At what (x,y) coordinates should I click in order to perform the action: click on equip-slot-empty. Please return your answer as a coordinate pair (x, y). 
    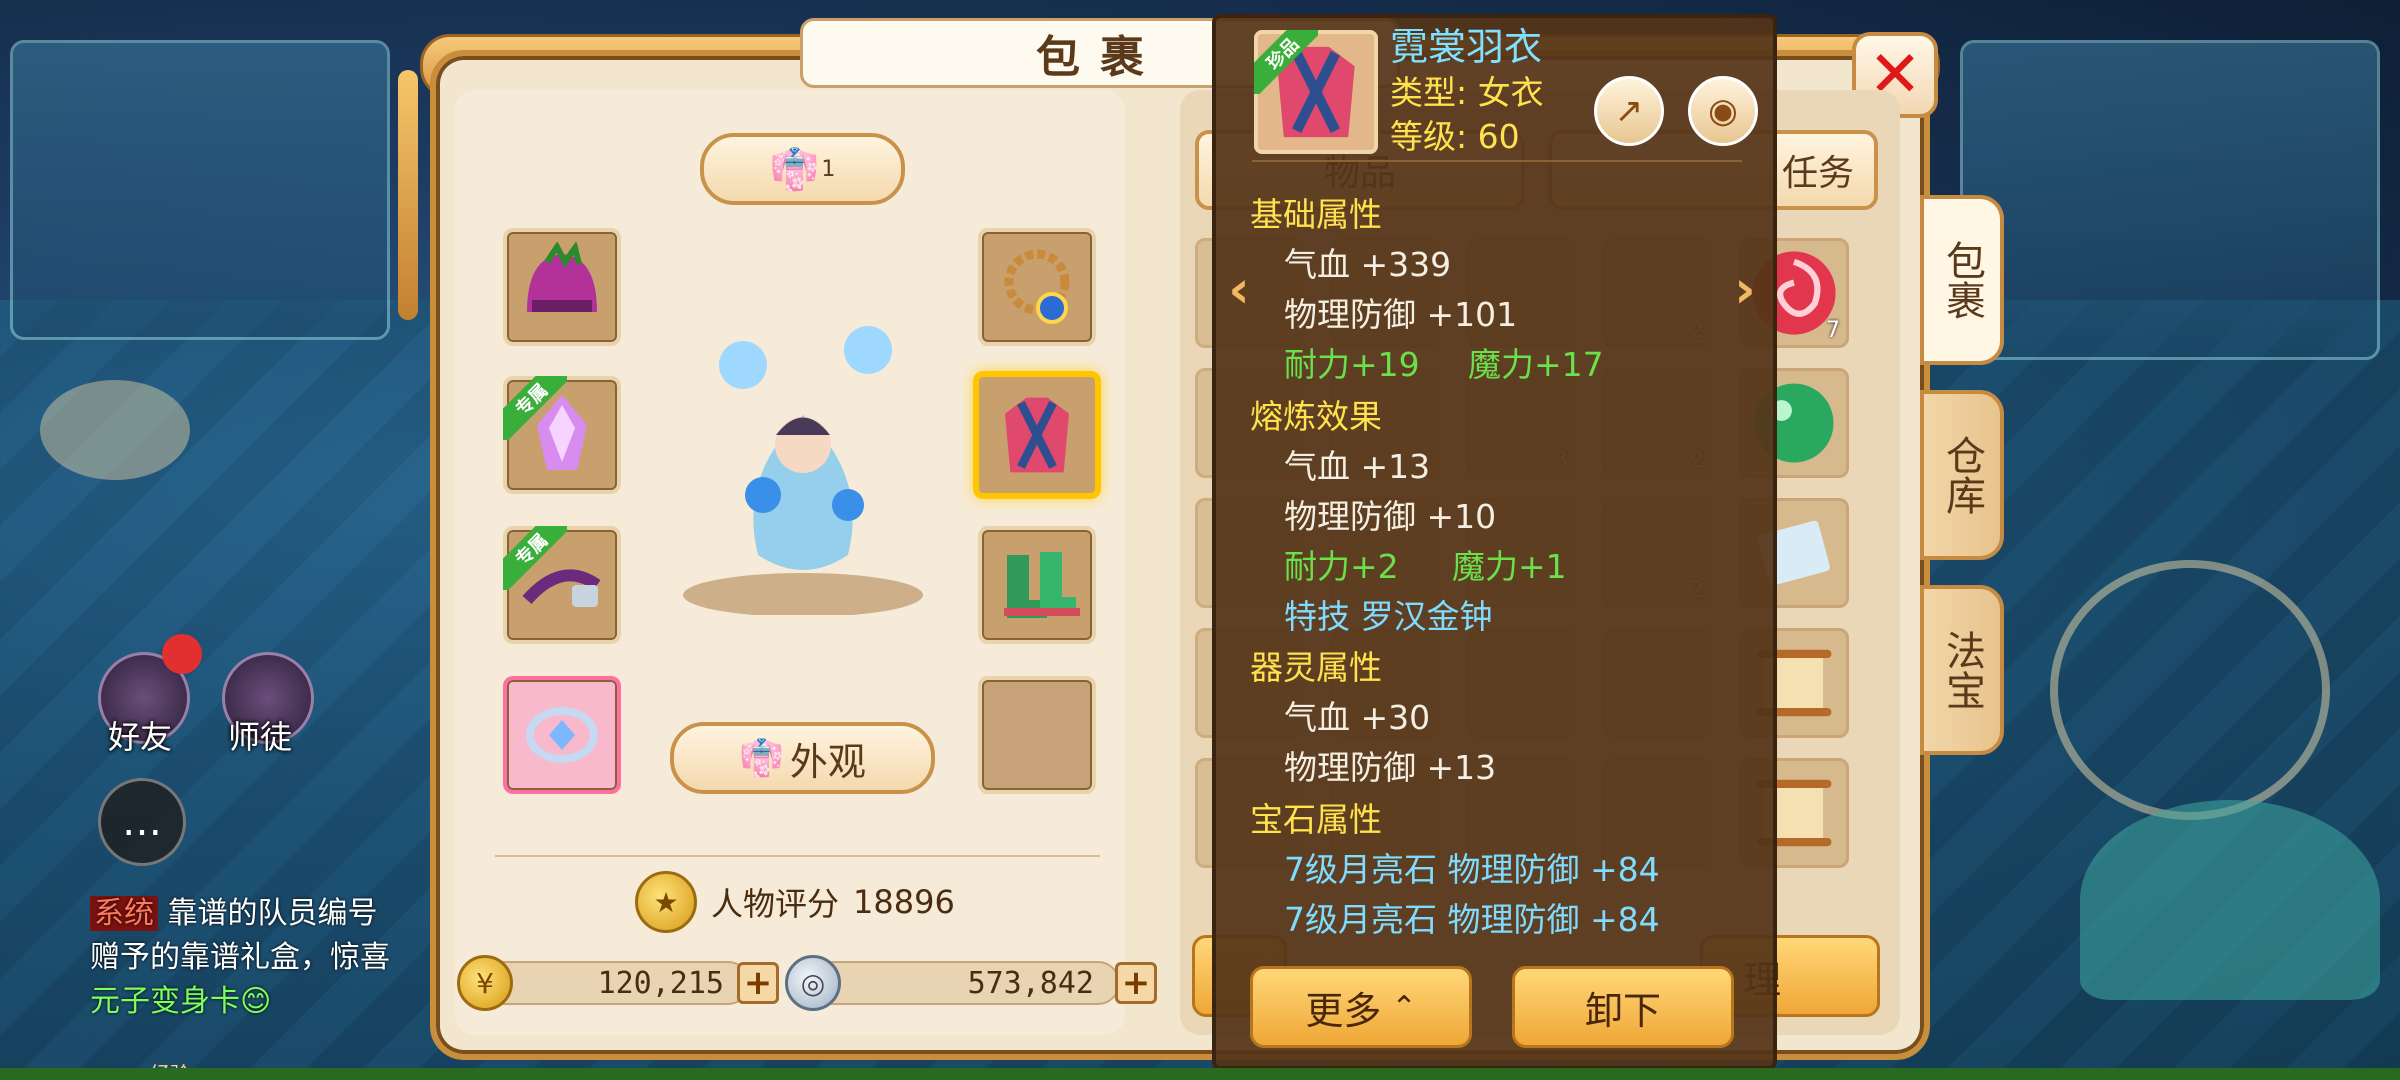
    Looking at the image, I should click on (1037, 735).